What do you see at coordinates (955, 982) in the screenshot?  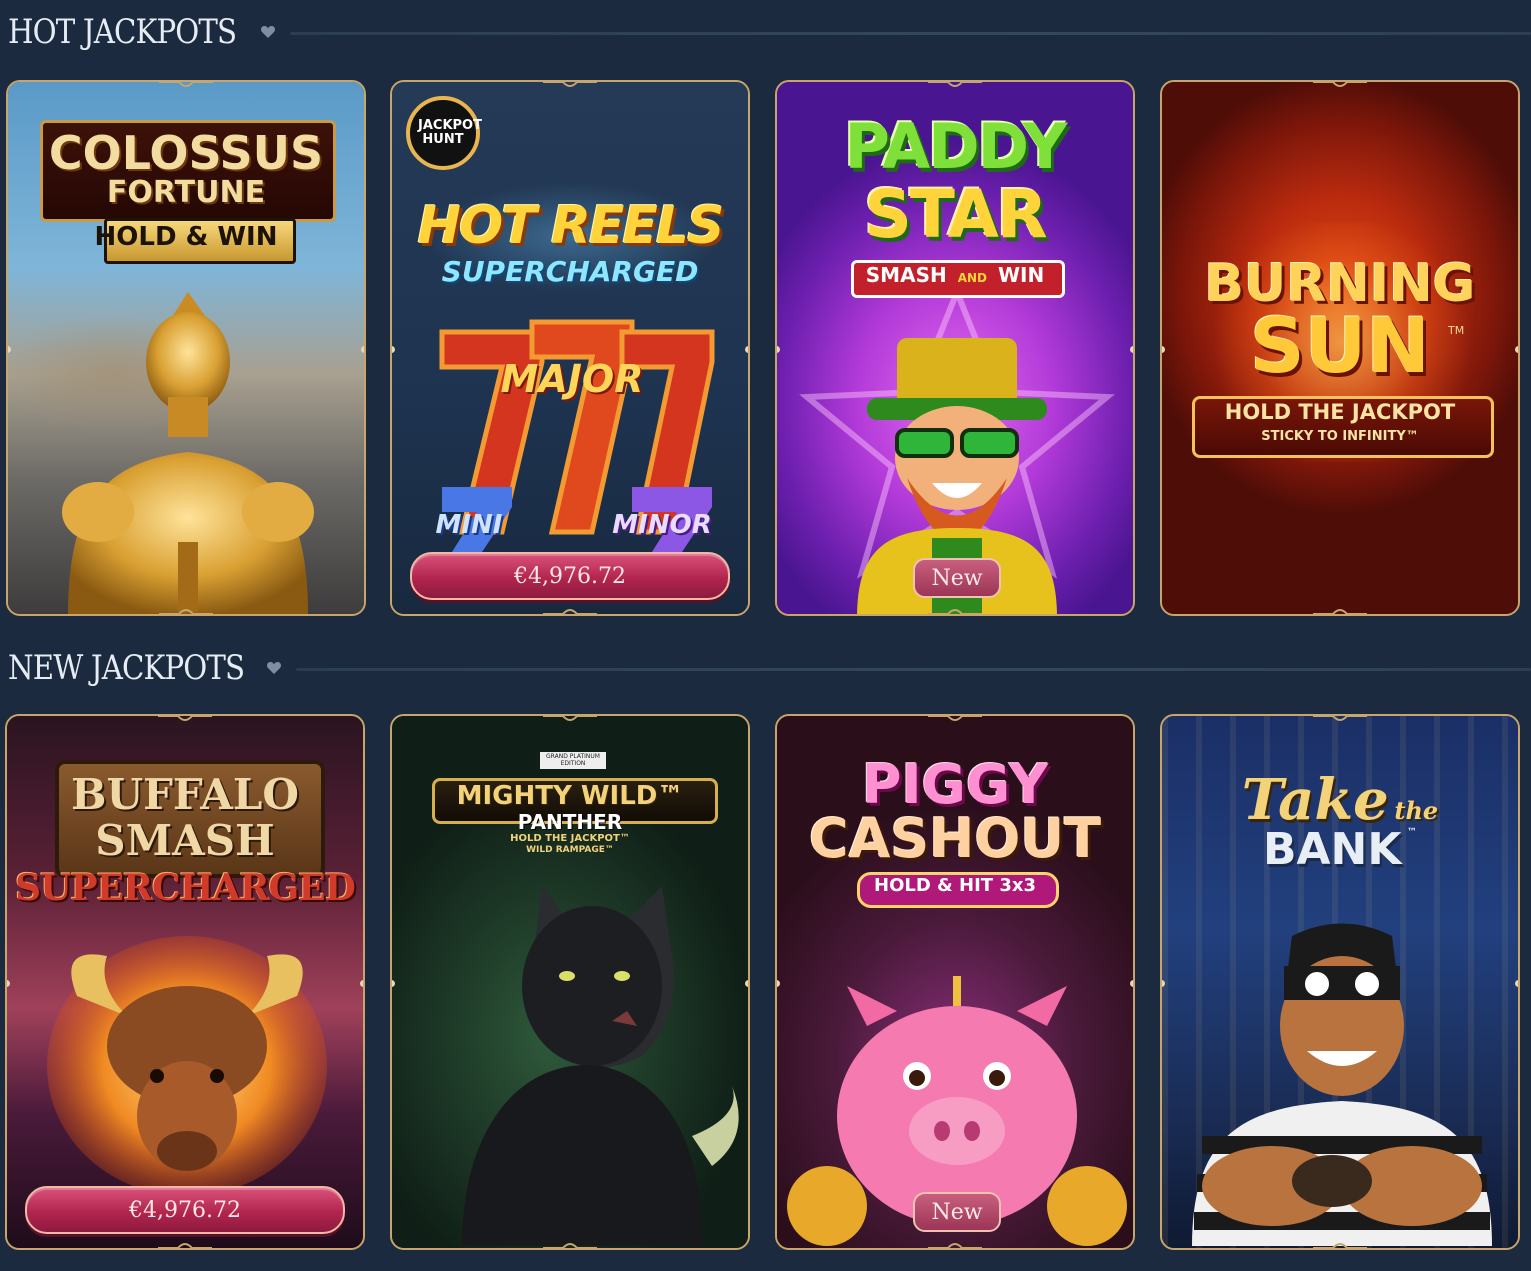 I see `game-card-piggy-cashout: PIGGY CASHOUT HOLD & HIT 3x3 New` at bounding box center [955, 982].